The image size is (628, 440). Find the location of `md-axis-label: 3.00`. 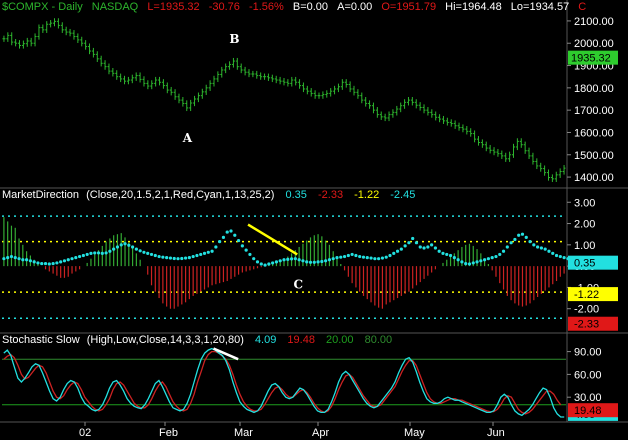

md-axis-label: 3.00 is located at coordinates (584, 203).